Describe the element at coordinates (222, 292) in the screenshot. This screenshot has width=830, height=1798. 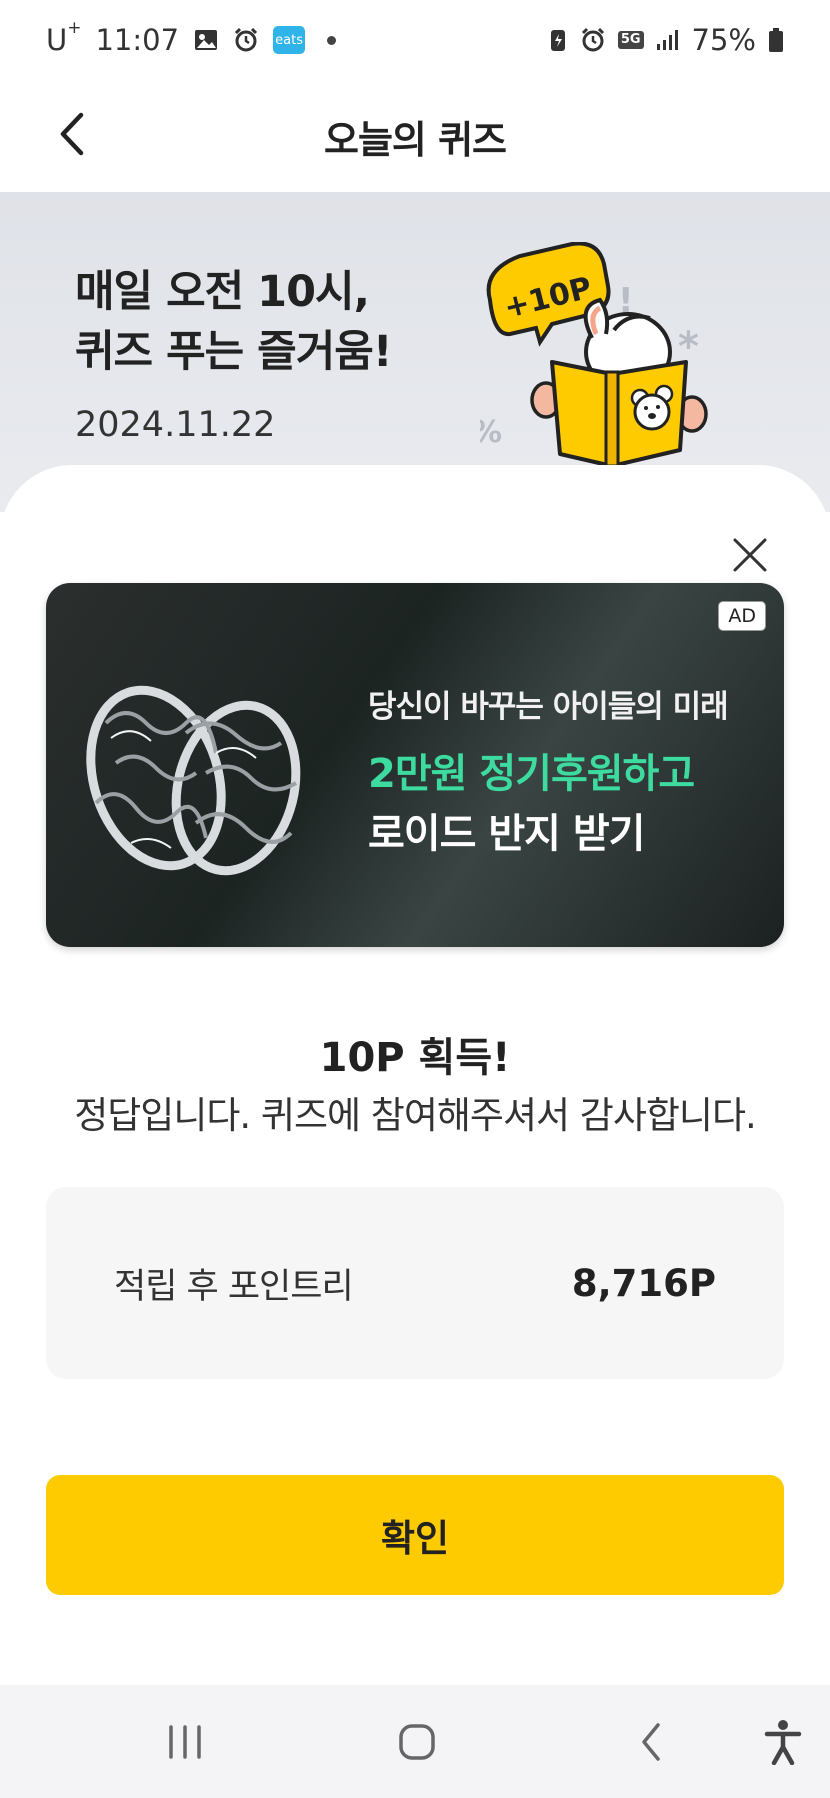
I see `hero-title-line1: 매일 오전 10시,` at that location.